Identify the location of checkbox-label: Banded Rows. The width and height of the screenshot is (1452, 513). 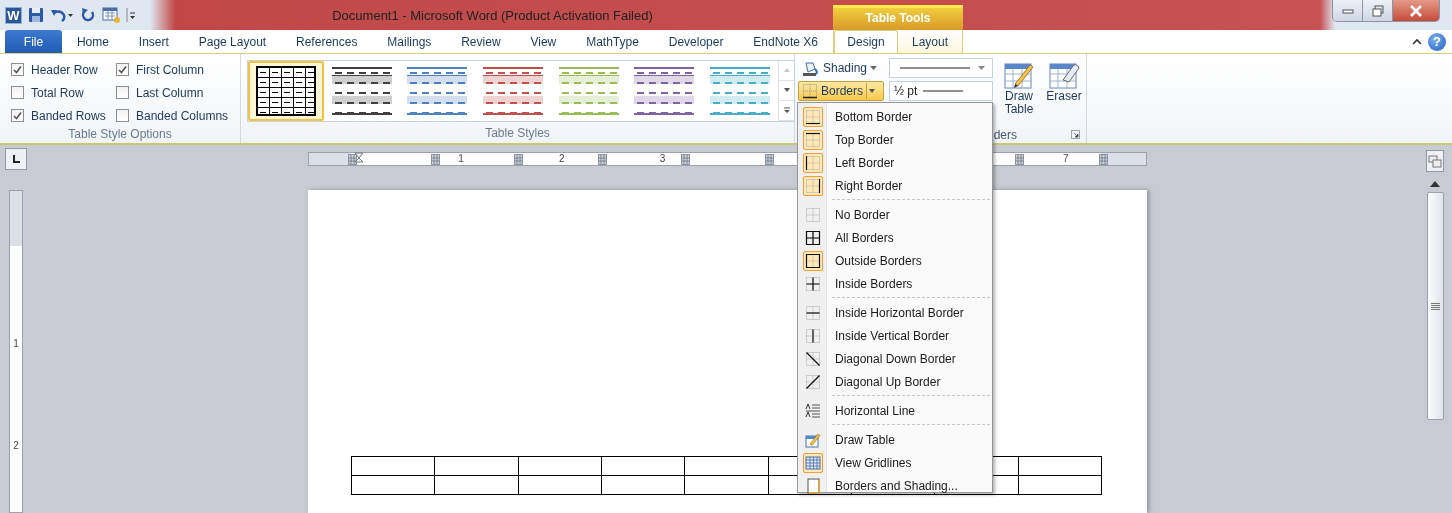
(68, 115).